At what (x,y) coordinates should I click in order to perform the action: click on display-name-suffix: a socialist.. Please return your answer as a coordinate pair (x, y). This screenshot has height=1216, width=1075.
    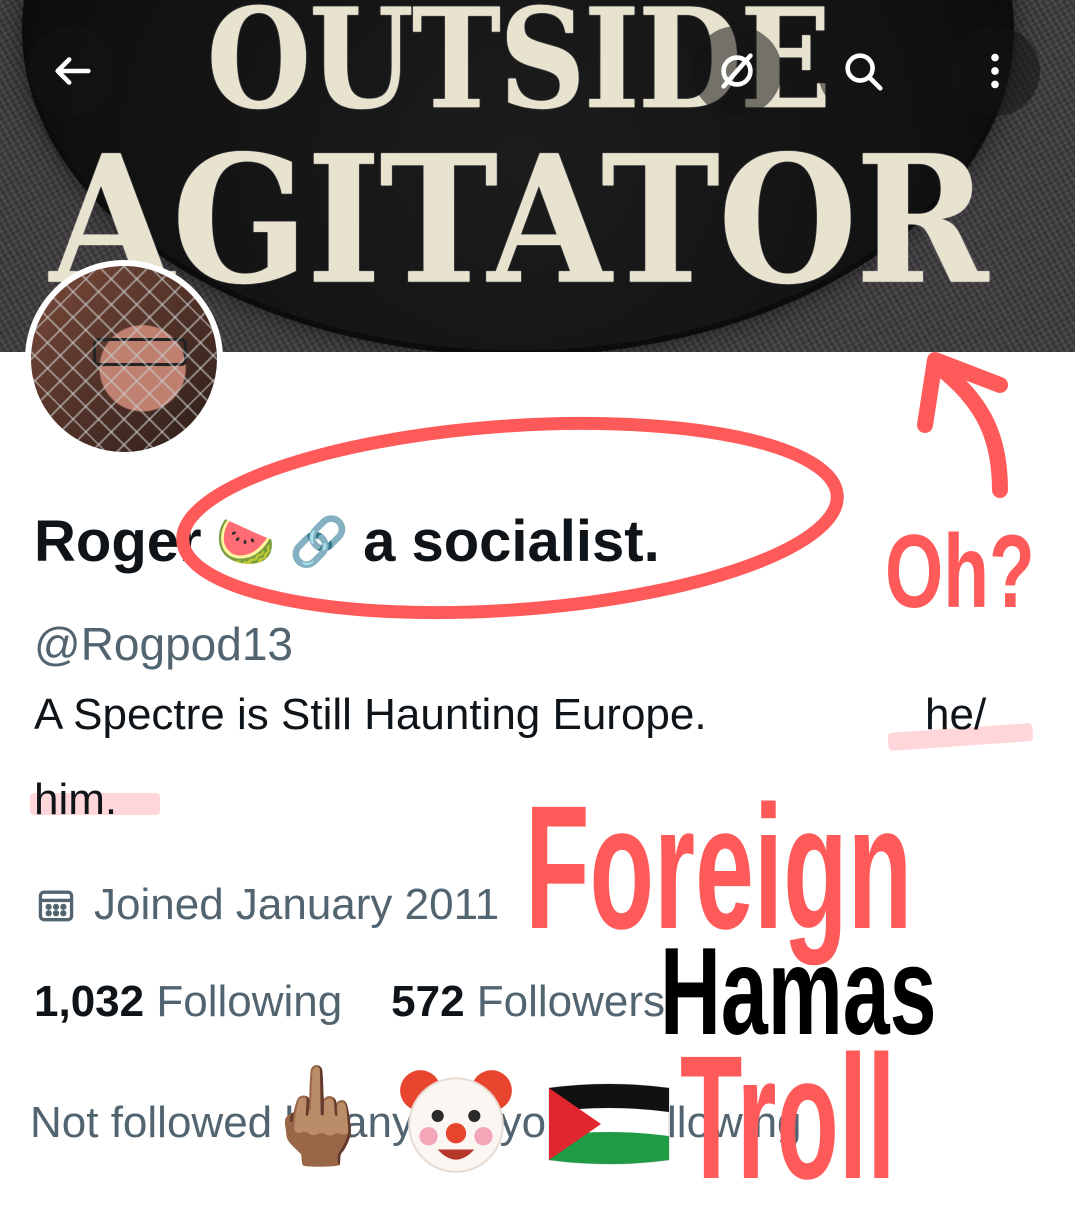
    Looking at the image, I should click on (511, 541).